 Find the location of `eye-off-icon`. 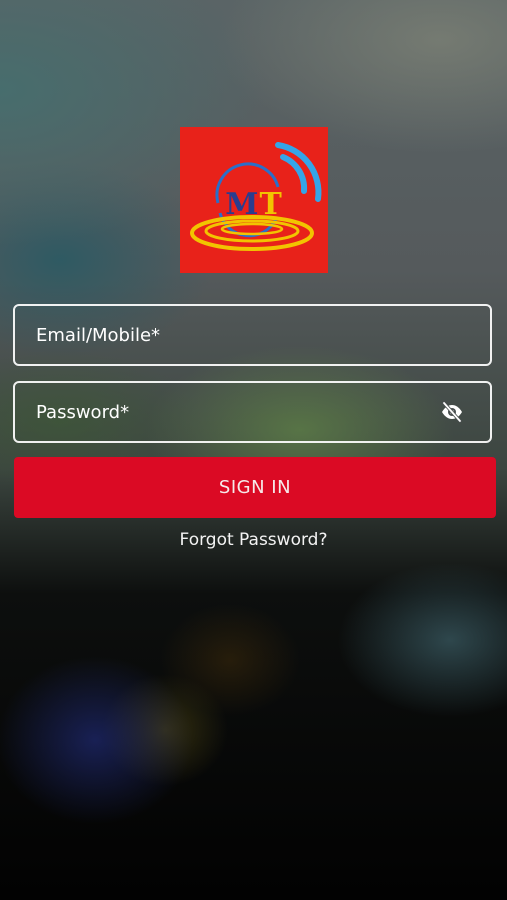

eye-off-icon is located at coordinates (452, 412).